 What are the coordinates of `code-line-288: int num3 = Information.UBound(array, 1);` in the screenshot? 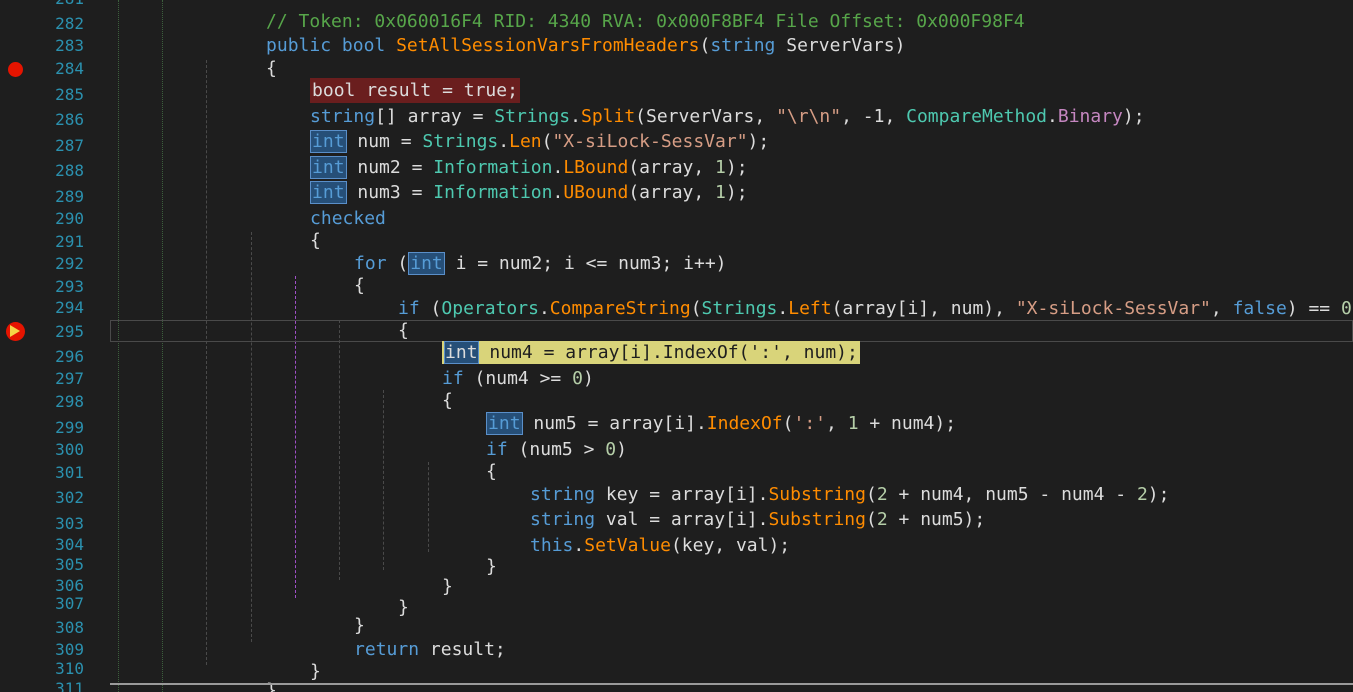 It's located at (496, 182).